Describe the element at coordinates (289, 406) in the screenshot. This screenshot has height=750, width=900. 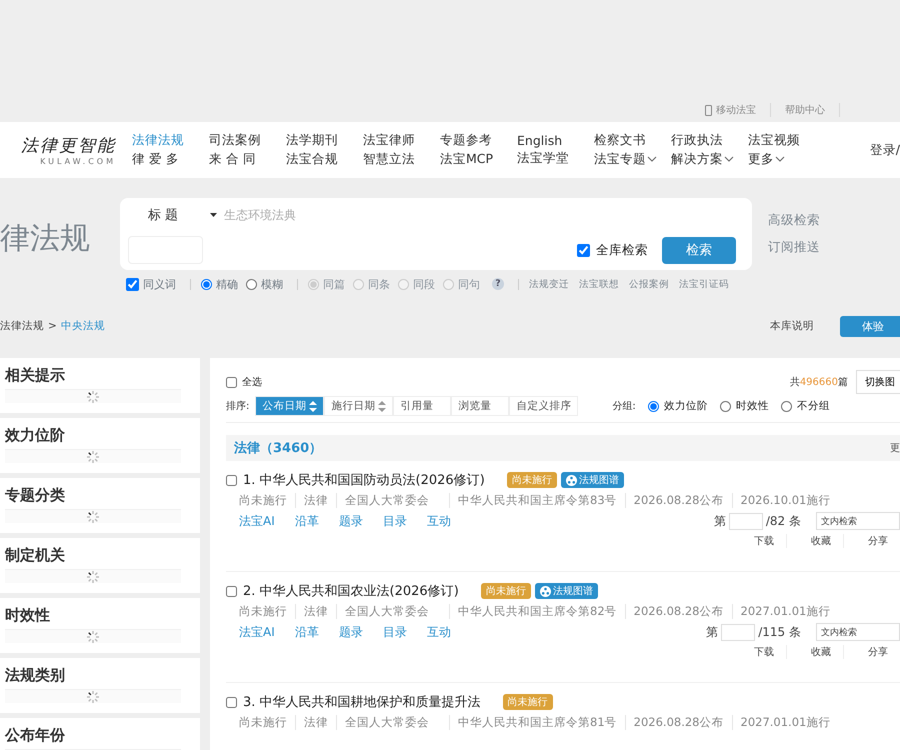
I see `sort-button: 公布日期` at that location.